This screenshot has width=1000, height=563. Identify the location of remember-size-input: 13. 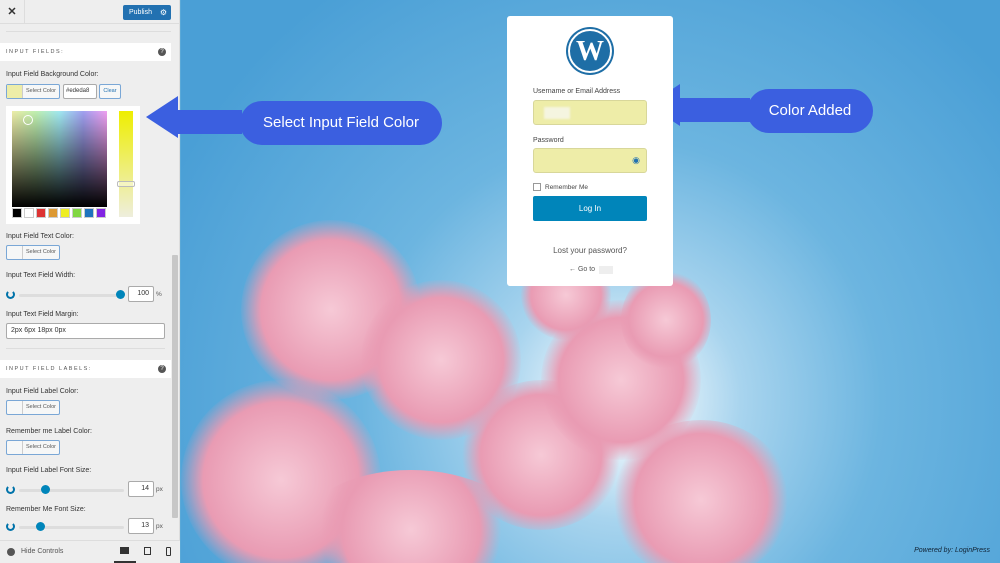
(141, 526).